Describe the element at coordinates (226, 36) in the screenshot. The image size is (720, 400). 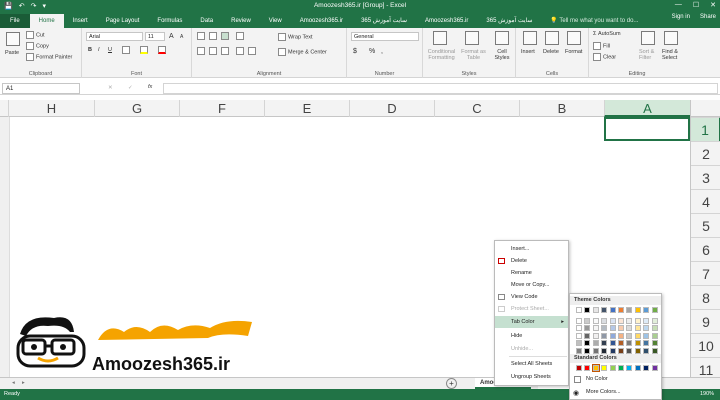
I see `align-bottom-button` at that location.